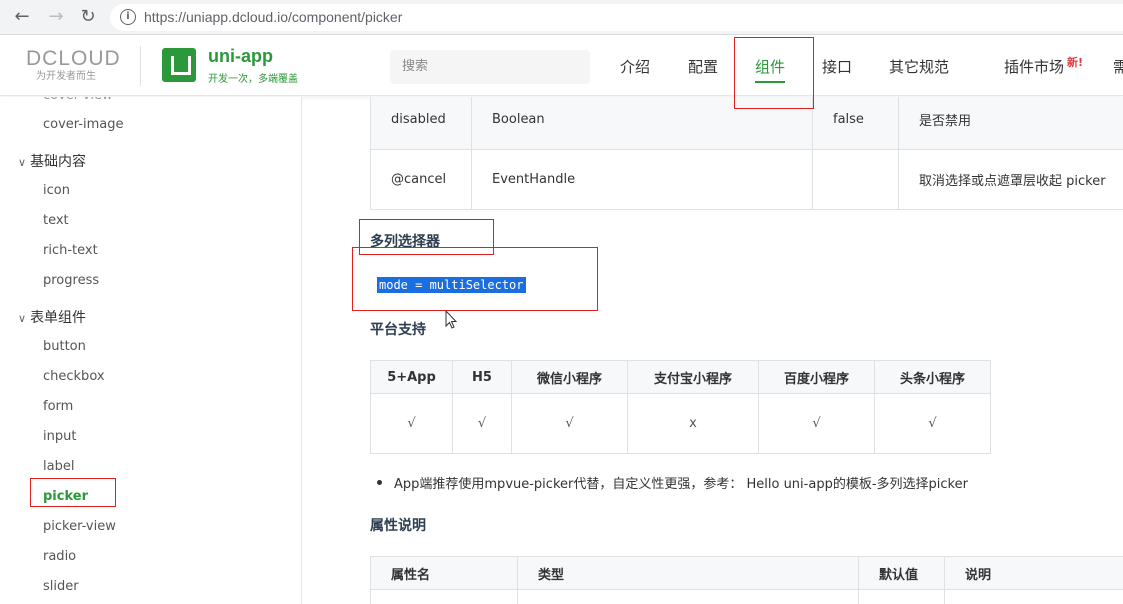  Describe the element at coordinates (56, 17) in the screenshot. I see `forward-arrow-icon: →` at that location.